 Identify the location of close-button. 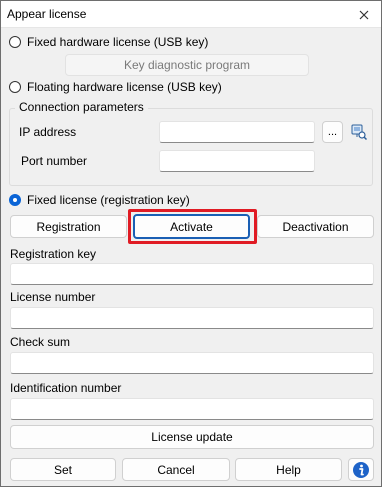
(364, 15).